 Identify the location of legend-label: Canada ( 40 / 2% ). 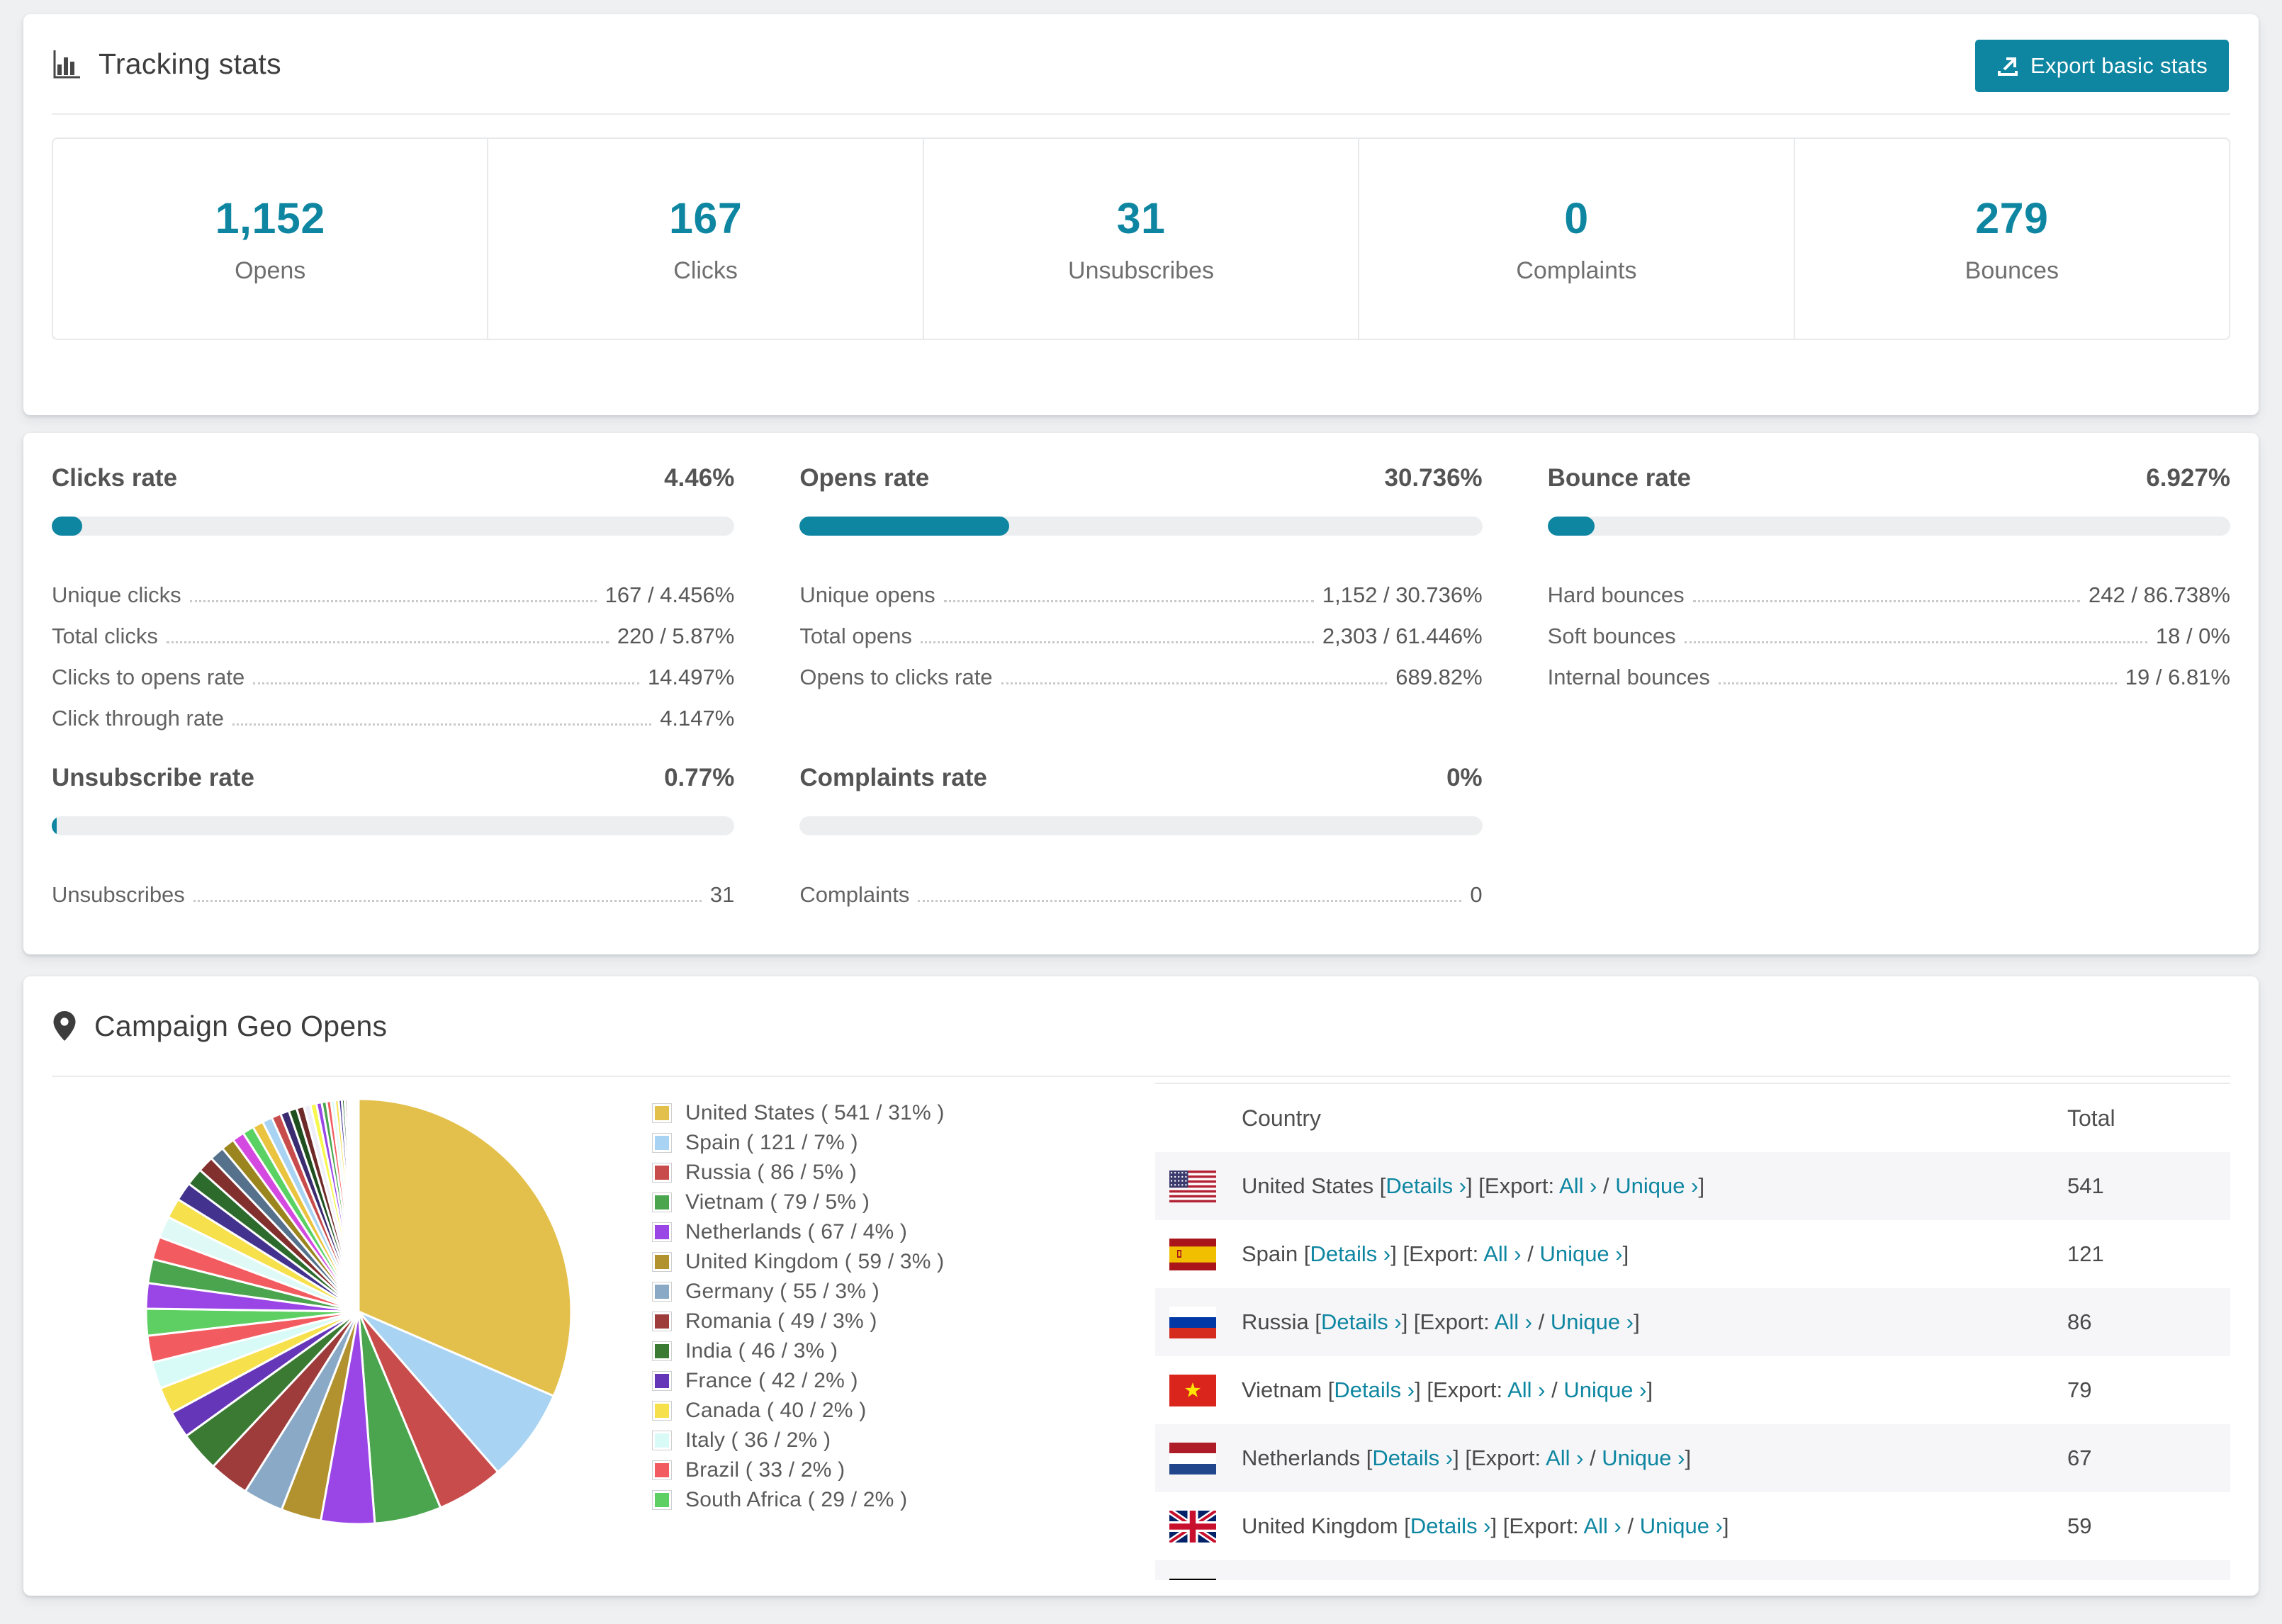
(776, 1411).